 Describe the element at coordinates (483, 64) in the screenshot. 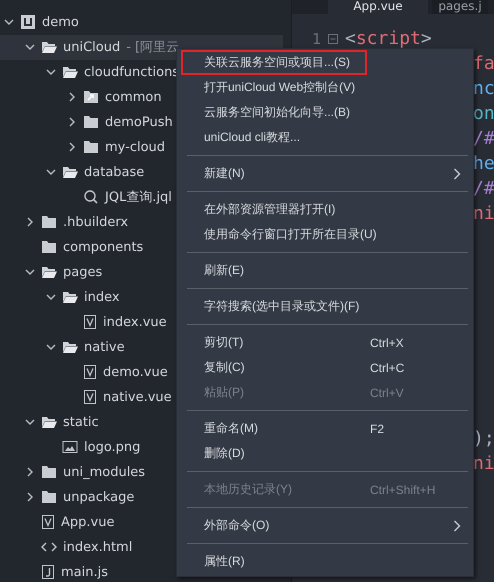

I see `code-fragment: fa` at that location.